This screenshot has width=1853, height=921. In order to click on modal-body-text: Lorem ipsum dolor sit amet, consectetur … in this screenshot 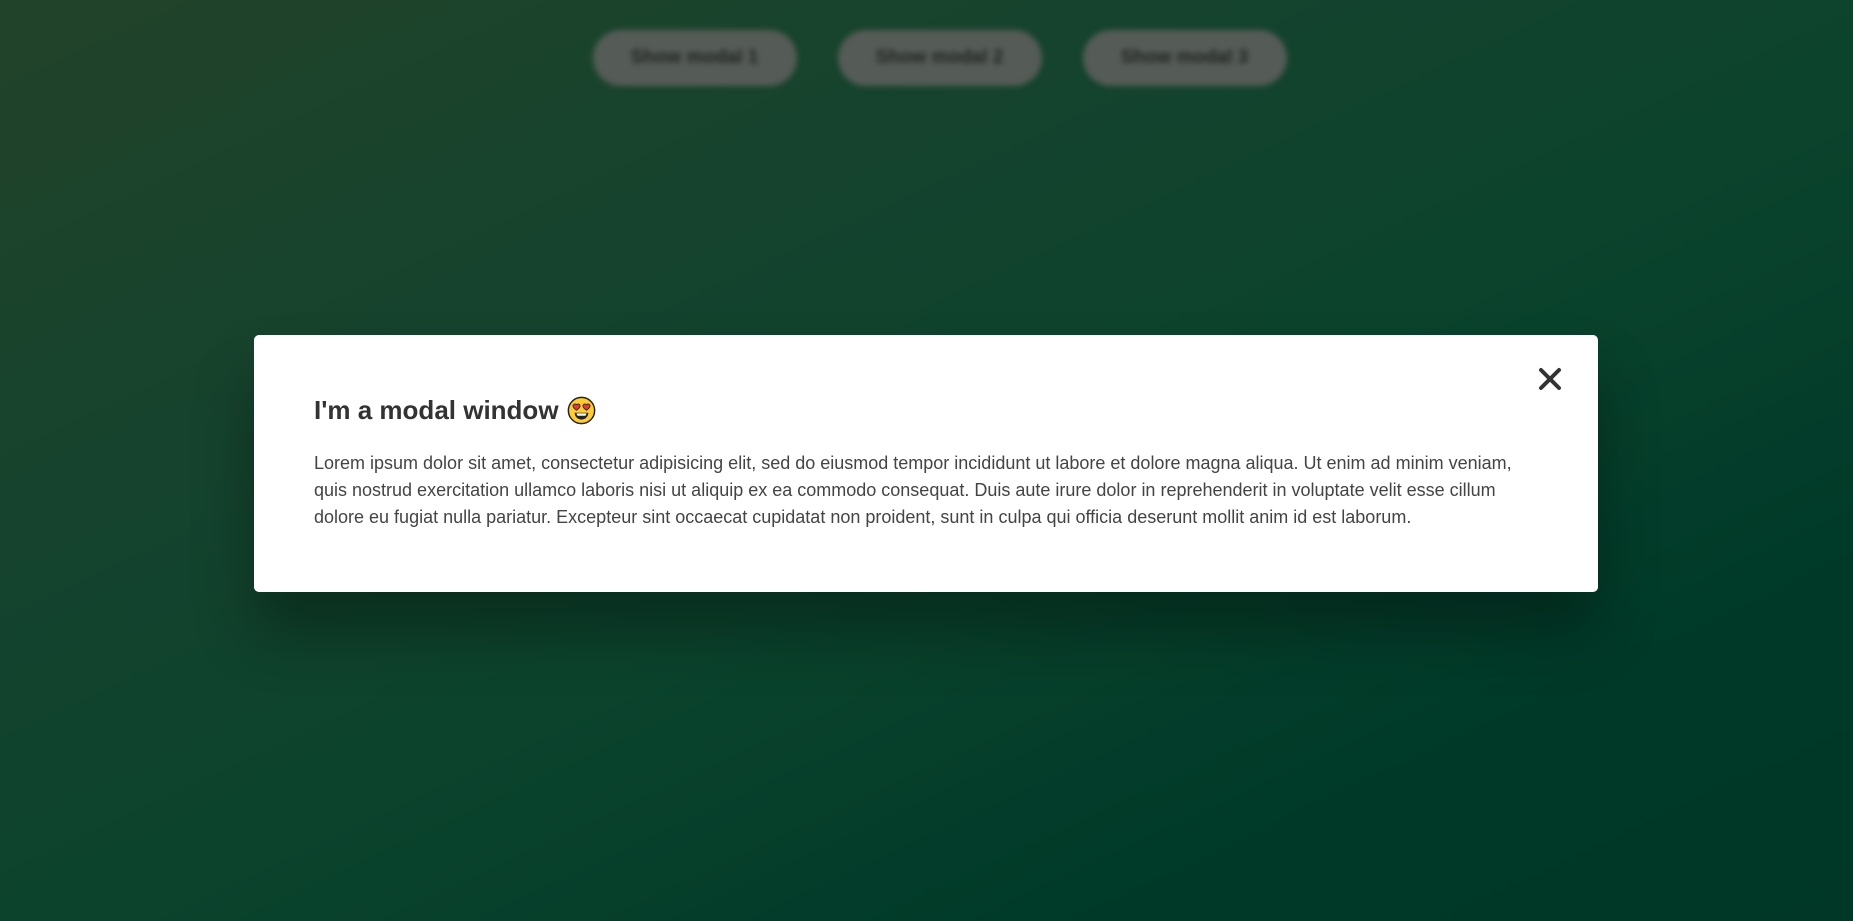, I will do `click(913, 490)`.